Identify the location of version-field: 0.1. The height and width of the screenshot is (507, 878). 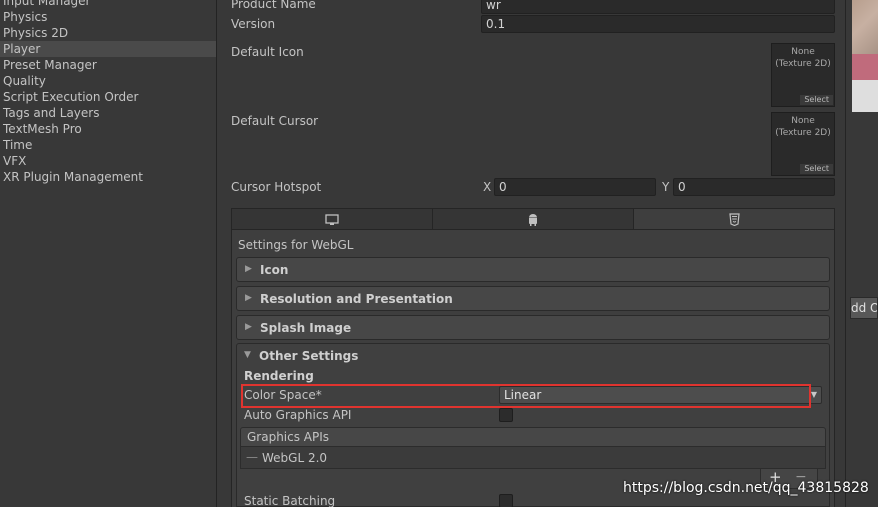
(658, 24).